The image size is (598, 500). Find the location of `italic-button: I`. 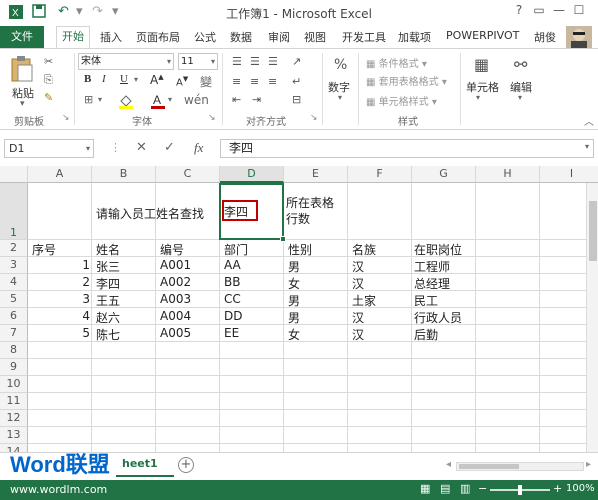

italic-button: I is located at coordinates (104, 79).